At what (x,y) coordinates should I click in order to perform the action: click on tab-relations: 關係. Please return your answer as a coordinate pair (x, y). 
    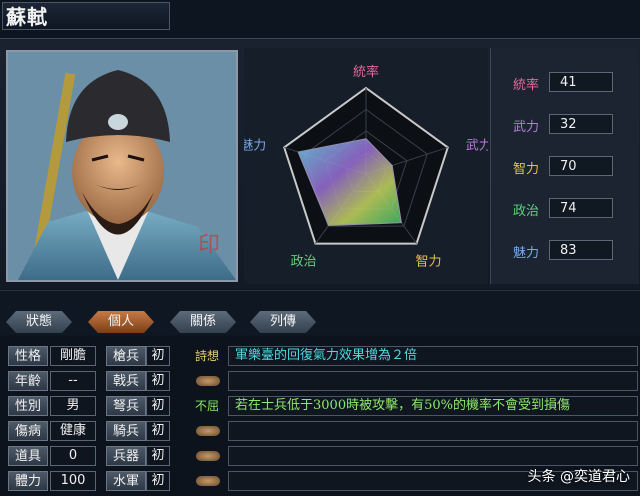
    Looking at the image, I should click on (203, 322).